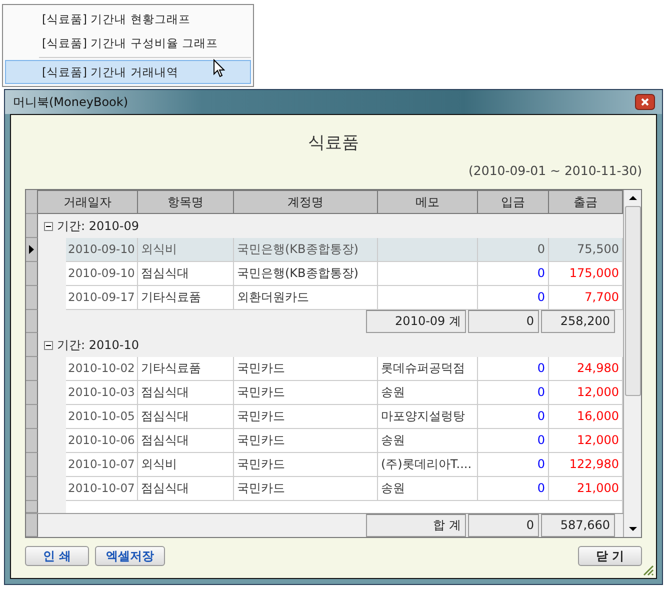 The image size is (669, 589). I want to click on column-header: 거래일자, so click(88, 202).